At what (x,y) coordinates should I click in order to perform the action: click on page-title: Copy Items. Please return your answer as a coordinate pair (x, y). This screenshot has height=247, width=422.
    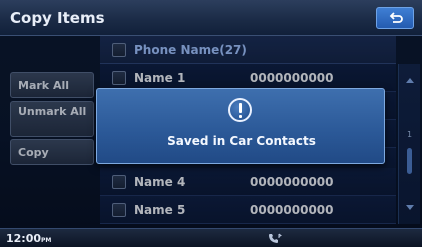
    Looking at the image, I should click on (57, 18).